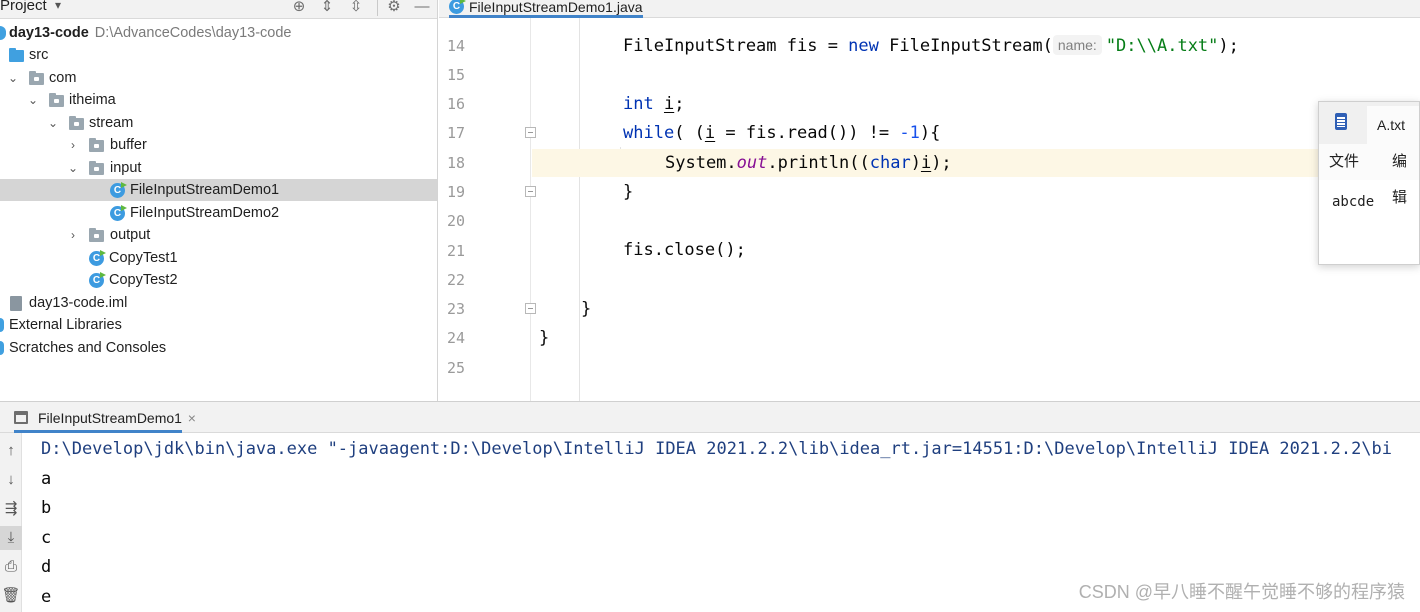 This screenshot has width=1420, height=612. Describe the element at coordinates (16, 55) in the screenshot. I see `source-folder-icon` at that location.